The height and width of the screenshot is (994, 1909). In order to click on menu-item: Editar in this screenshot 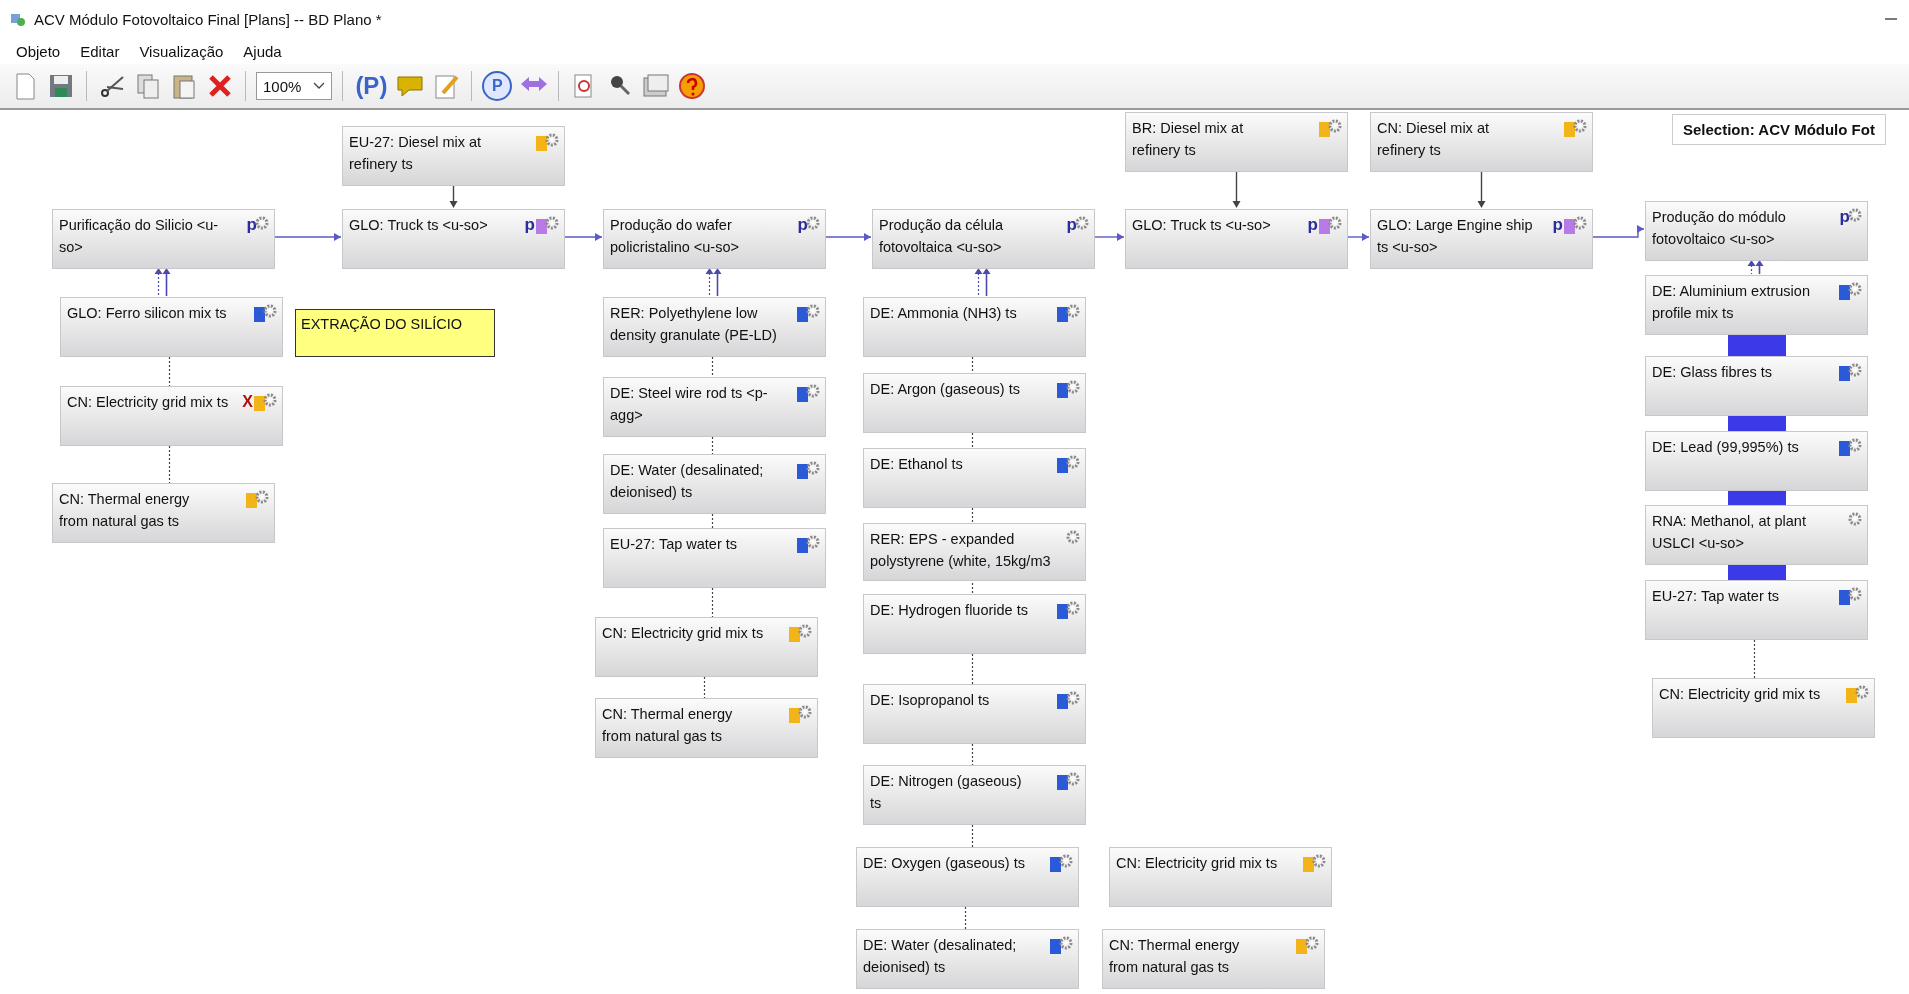, I will do `click(100, 51)`.